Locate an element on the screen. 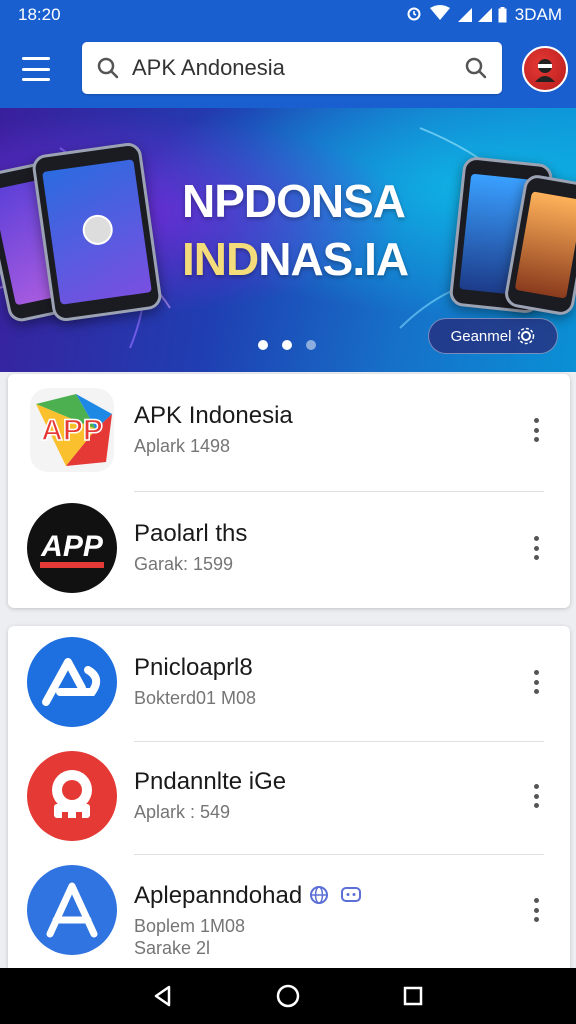 The width and height of the screenshot is (576, 1024). banner-cta-label: Geanmel is located at coordinates (481, 336).